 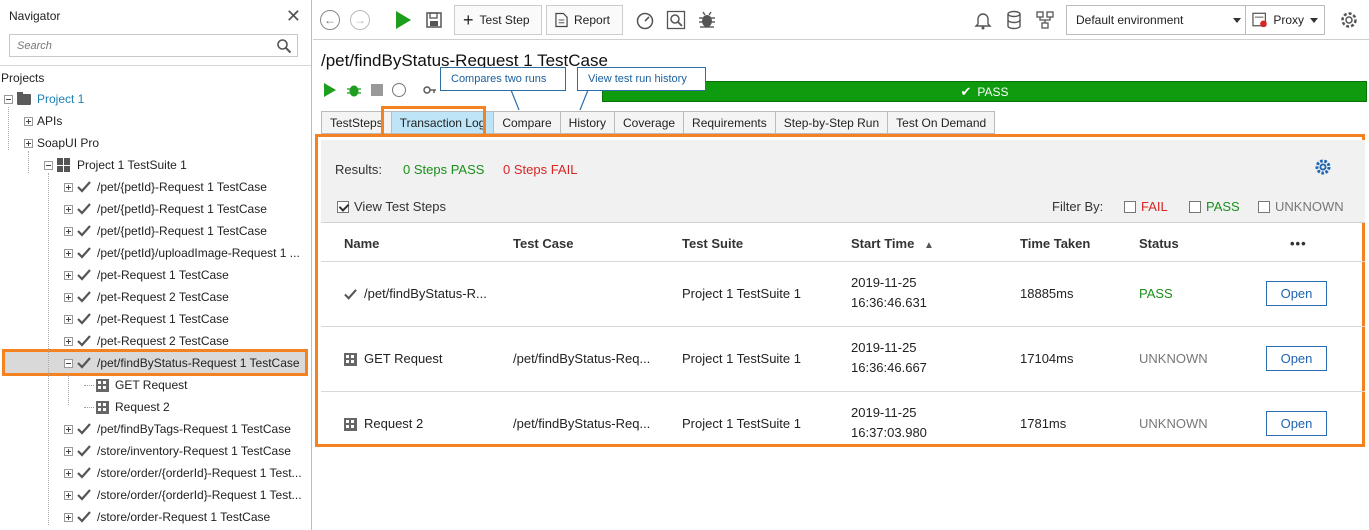 What do you see at coordinates (43, 121) in the screenshot?
I see `tree-item: APIs` at bounding box center [43, 121].